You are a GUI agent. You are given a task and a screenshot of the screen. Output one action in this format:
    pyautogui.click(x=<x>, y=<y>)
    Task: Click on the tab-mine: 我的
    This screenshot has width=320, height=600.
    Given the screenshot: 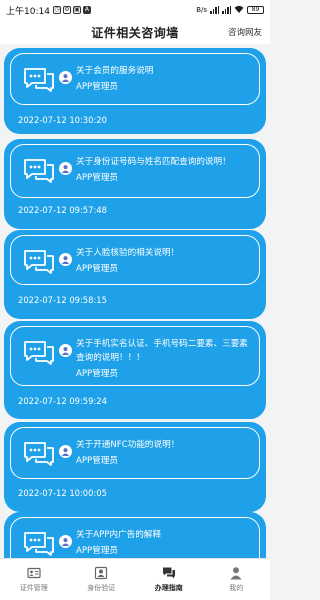 What is the action you would take?
    pyautogui.click(x=237, y=579)
    